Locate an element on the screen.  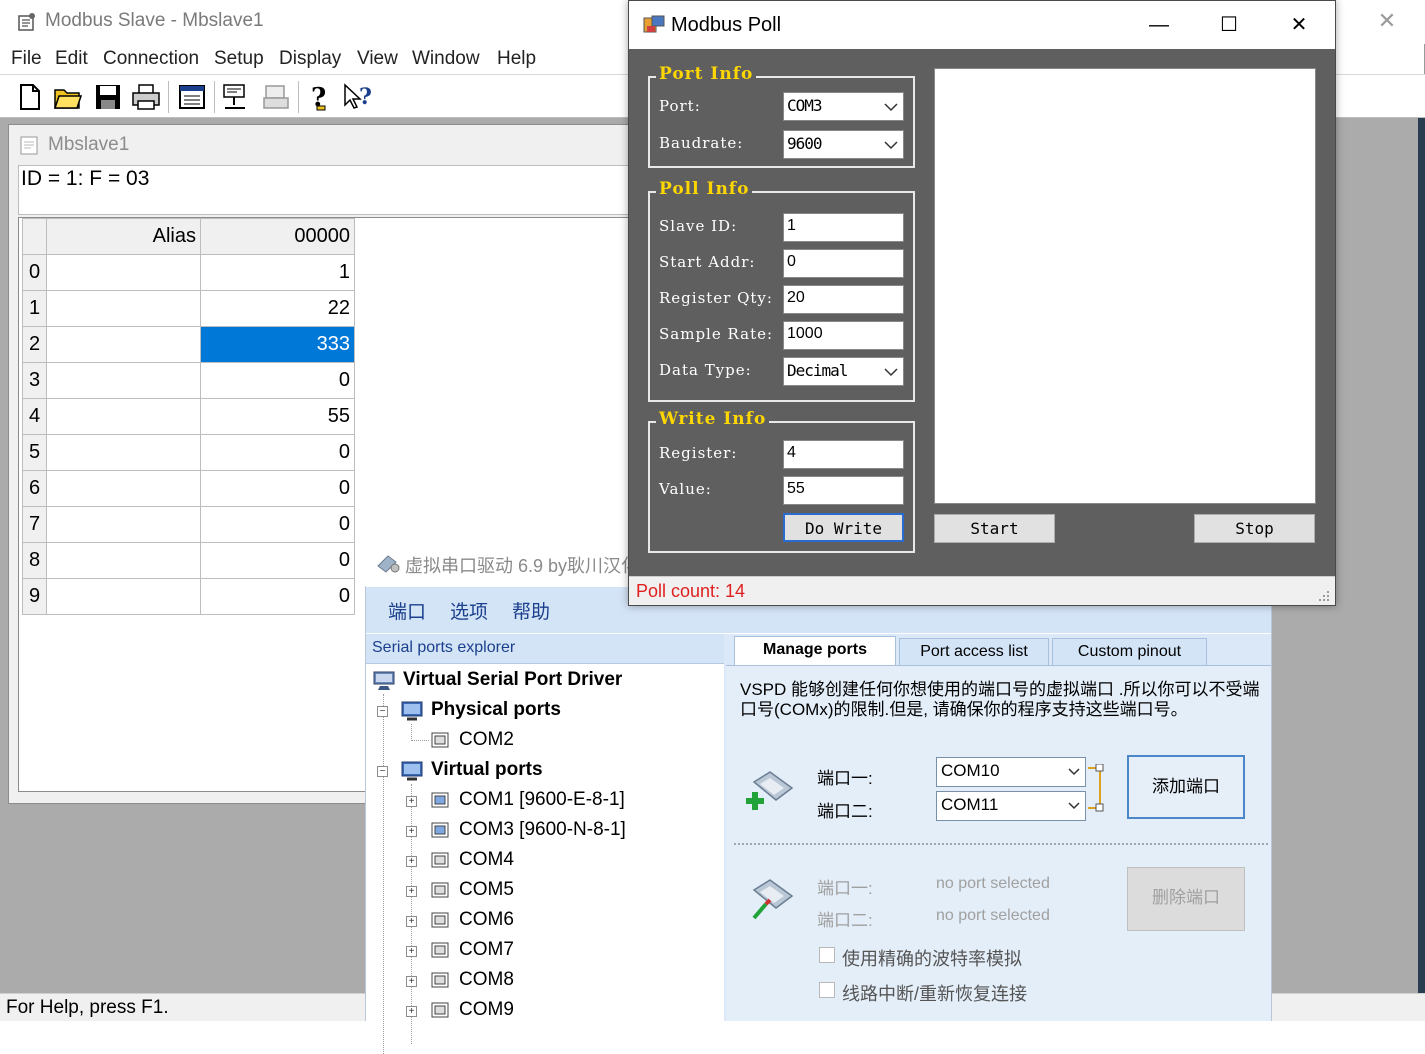
tree-item-com3: COM3 [9600-N-8-1] is located at coordinates (542, 830).